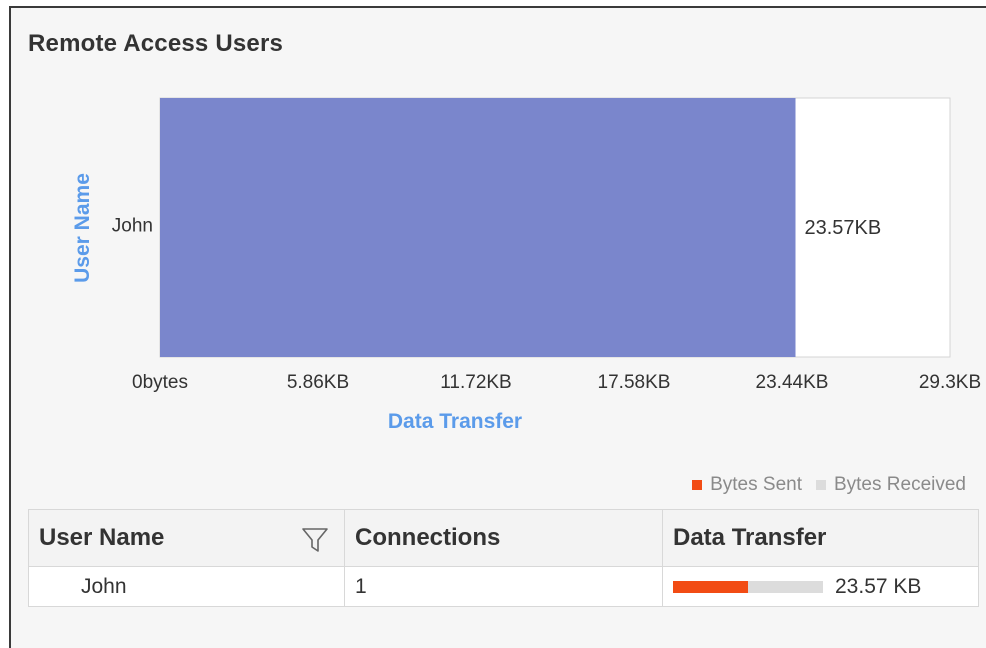 This screenshot has height=648, width=986. Describe the element at coordinates (315, 540) in the screenshot. I see `filter-funnel-icon` at that location.